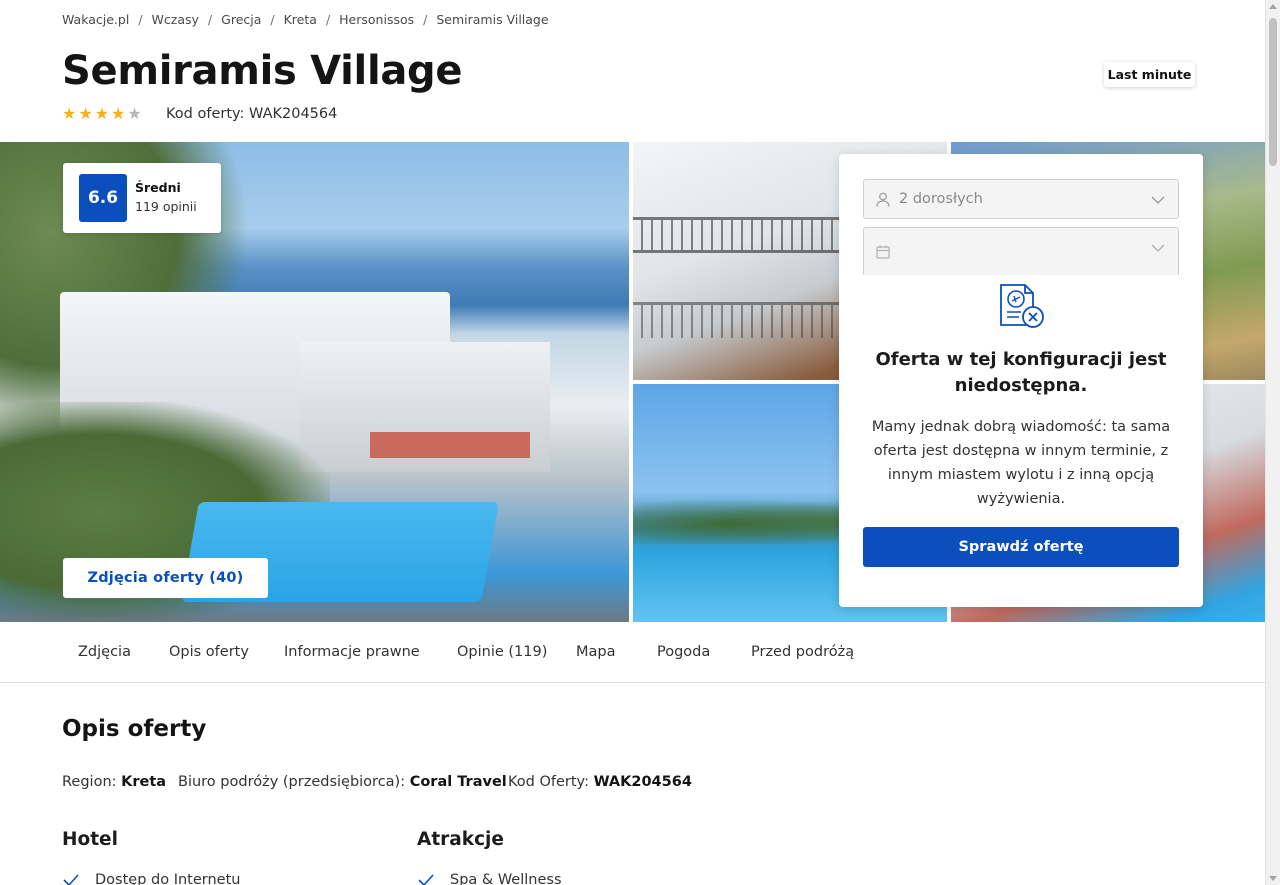 The height and width of the screenshot is (885, 1280). I want to click on date-select, so click(1021, 251).